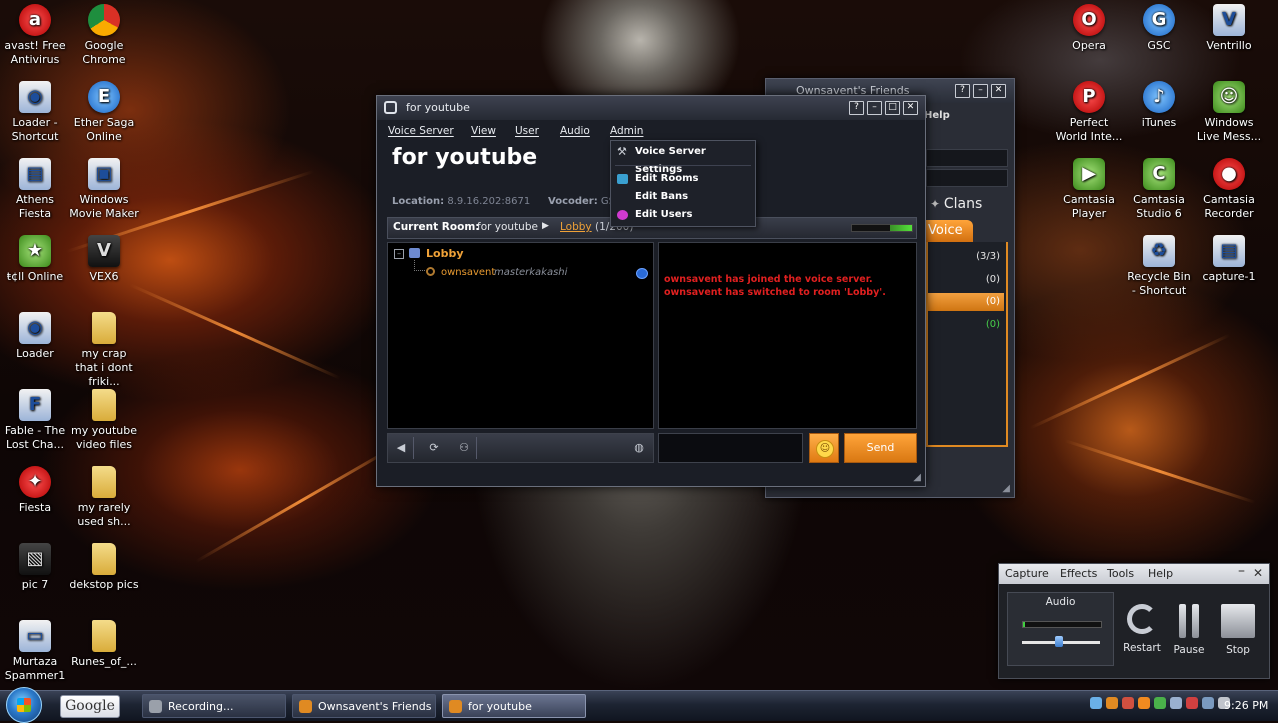 The height and width of the screenshot is (723, 1278). Describe the element at coordinates (434, 448) in the screenshot. I see `refresh-icon: ⟳` at that location.